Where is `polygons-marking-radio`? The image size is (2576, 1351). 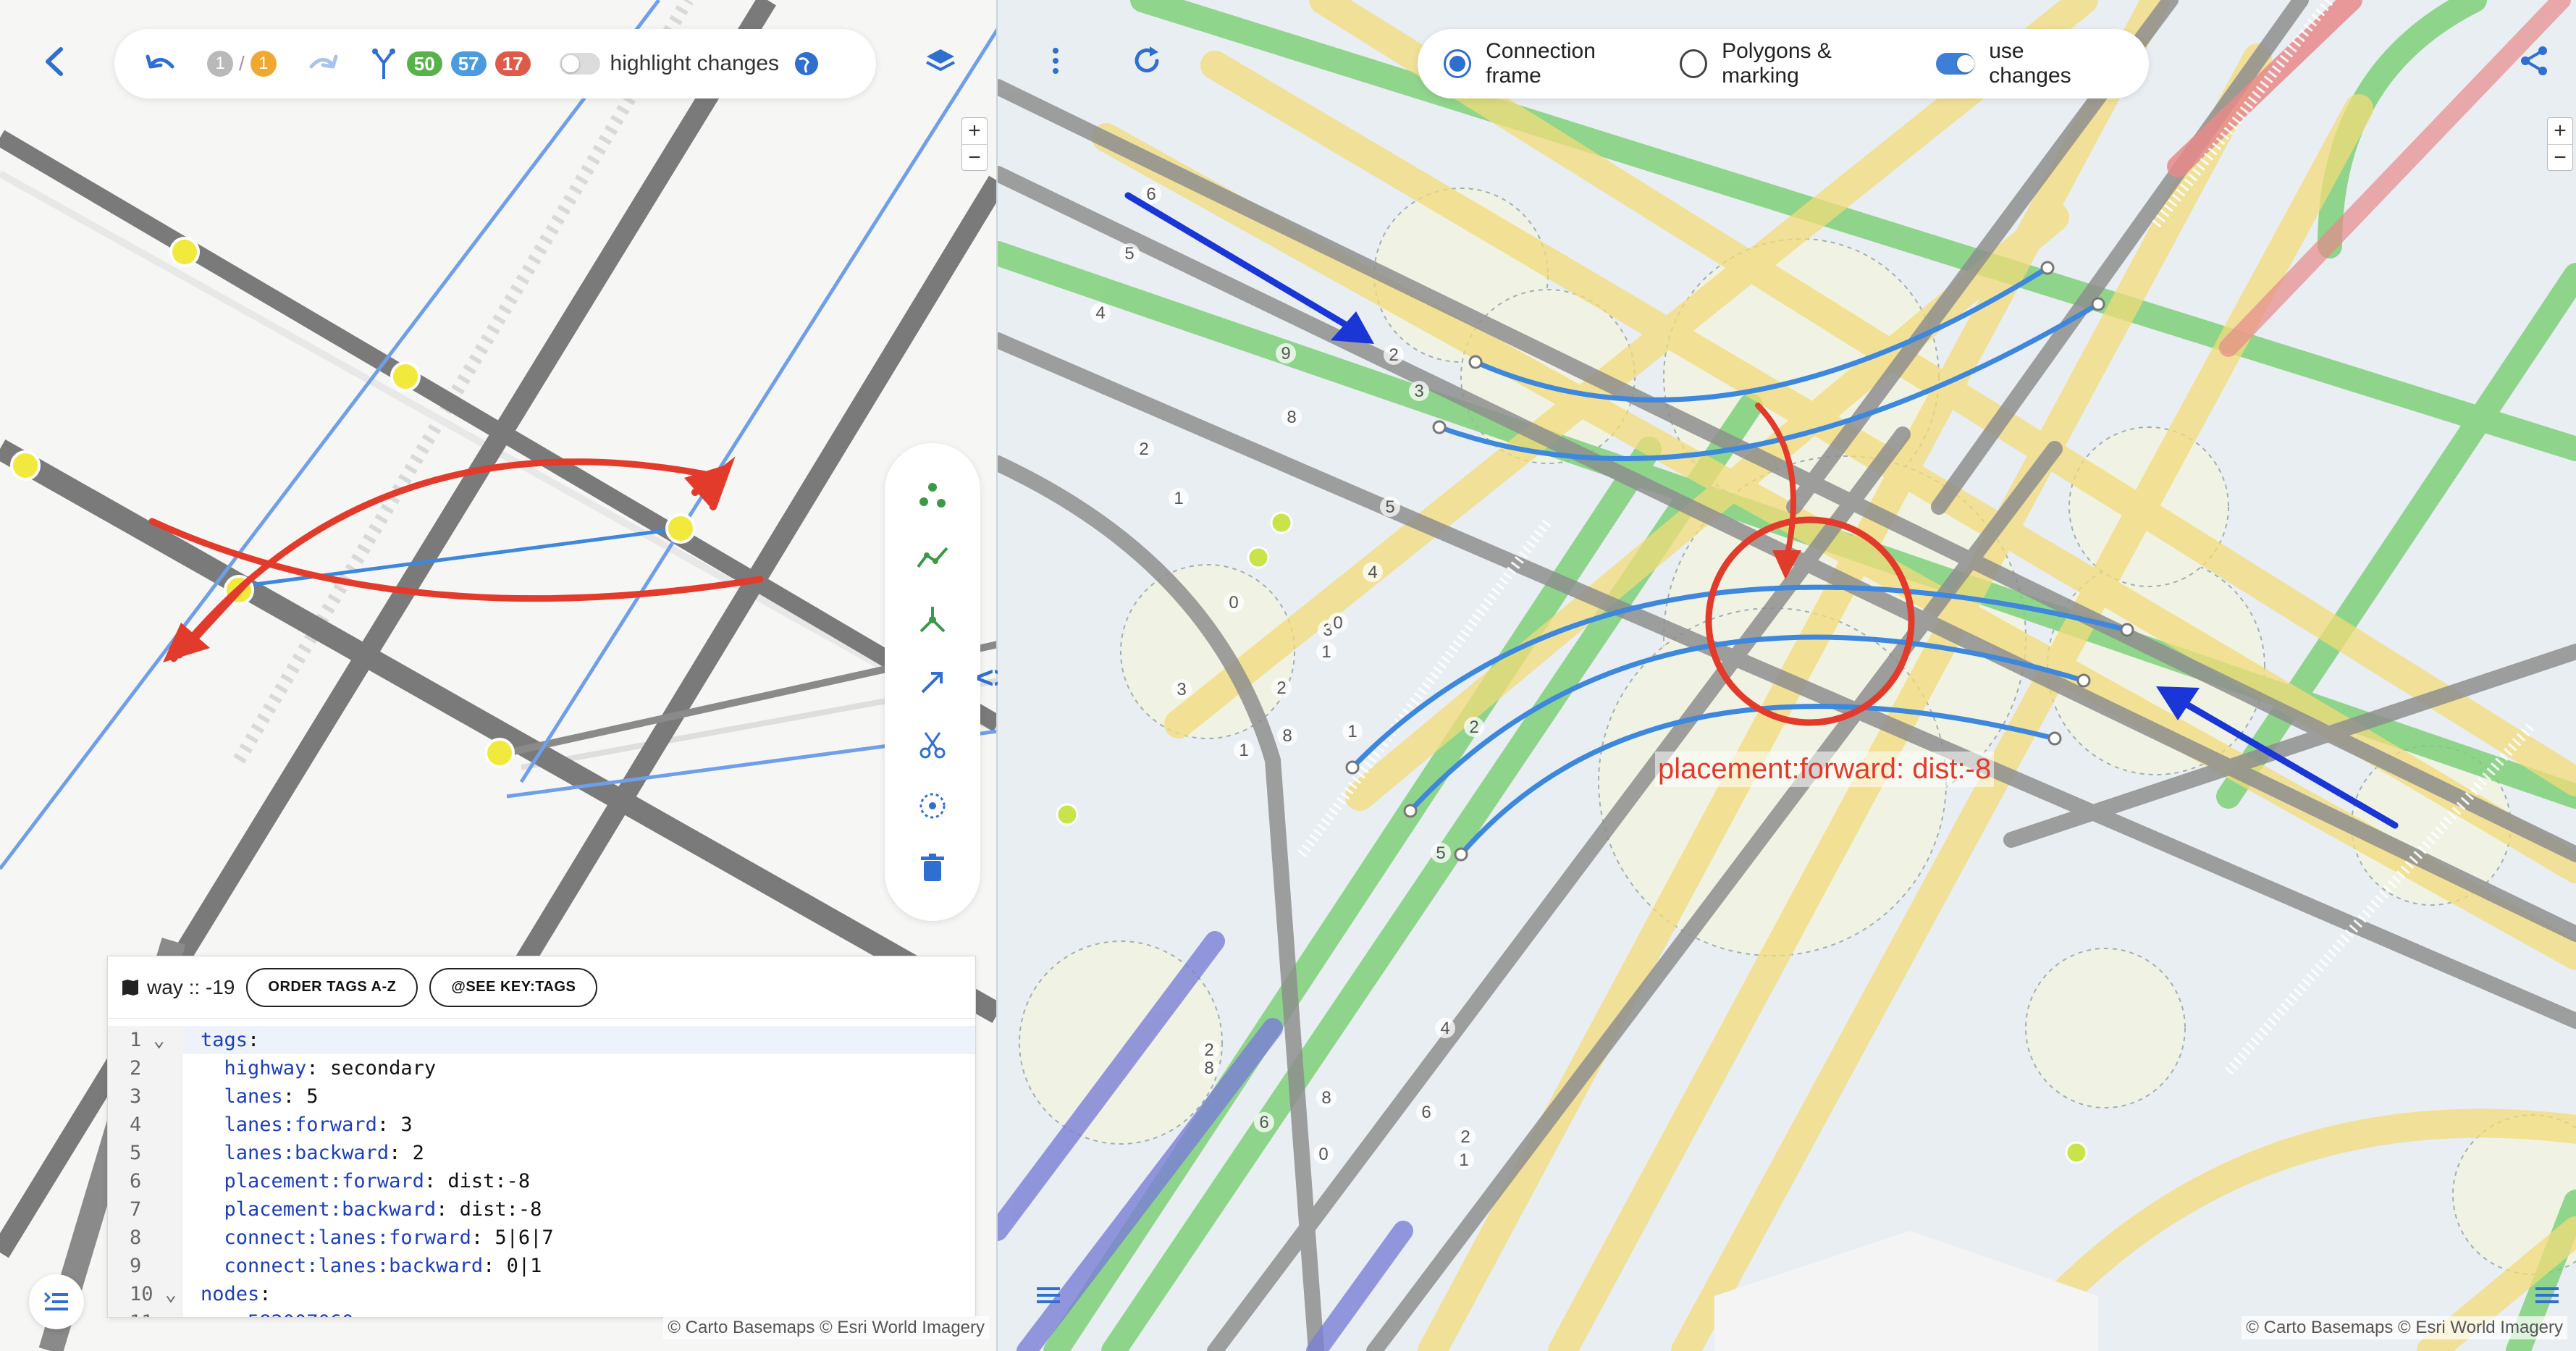
polygons-marking-radio is located at coordinates (1693, 63).